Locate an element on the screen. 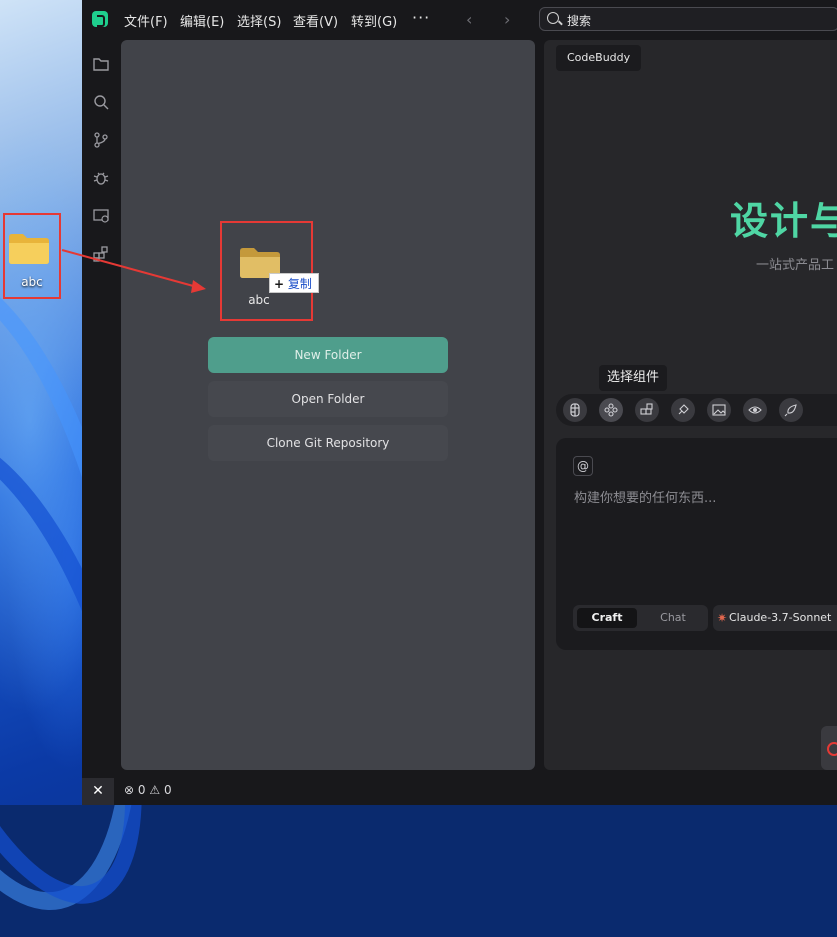  desktop-icon-label: abc is located at coordinates (32, 282).